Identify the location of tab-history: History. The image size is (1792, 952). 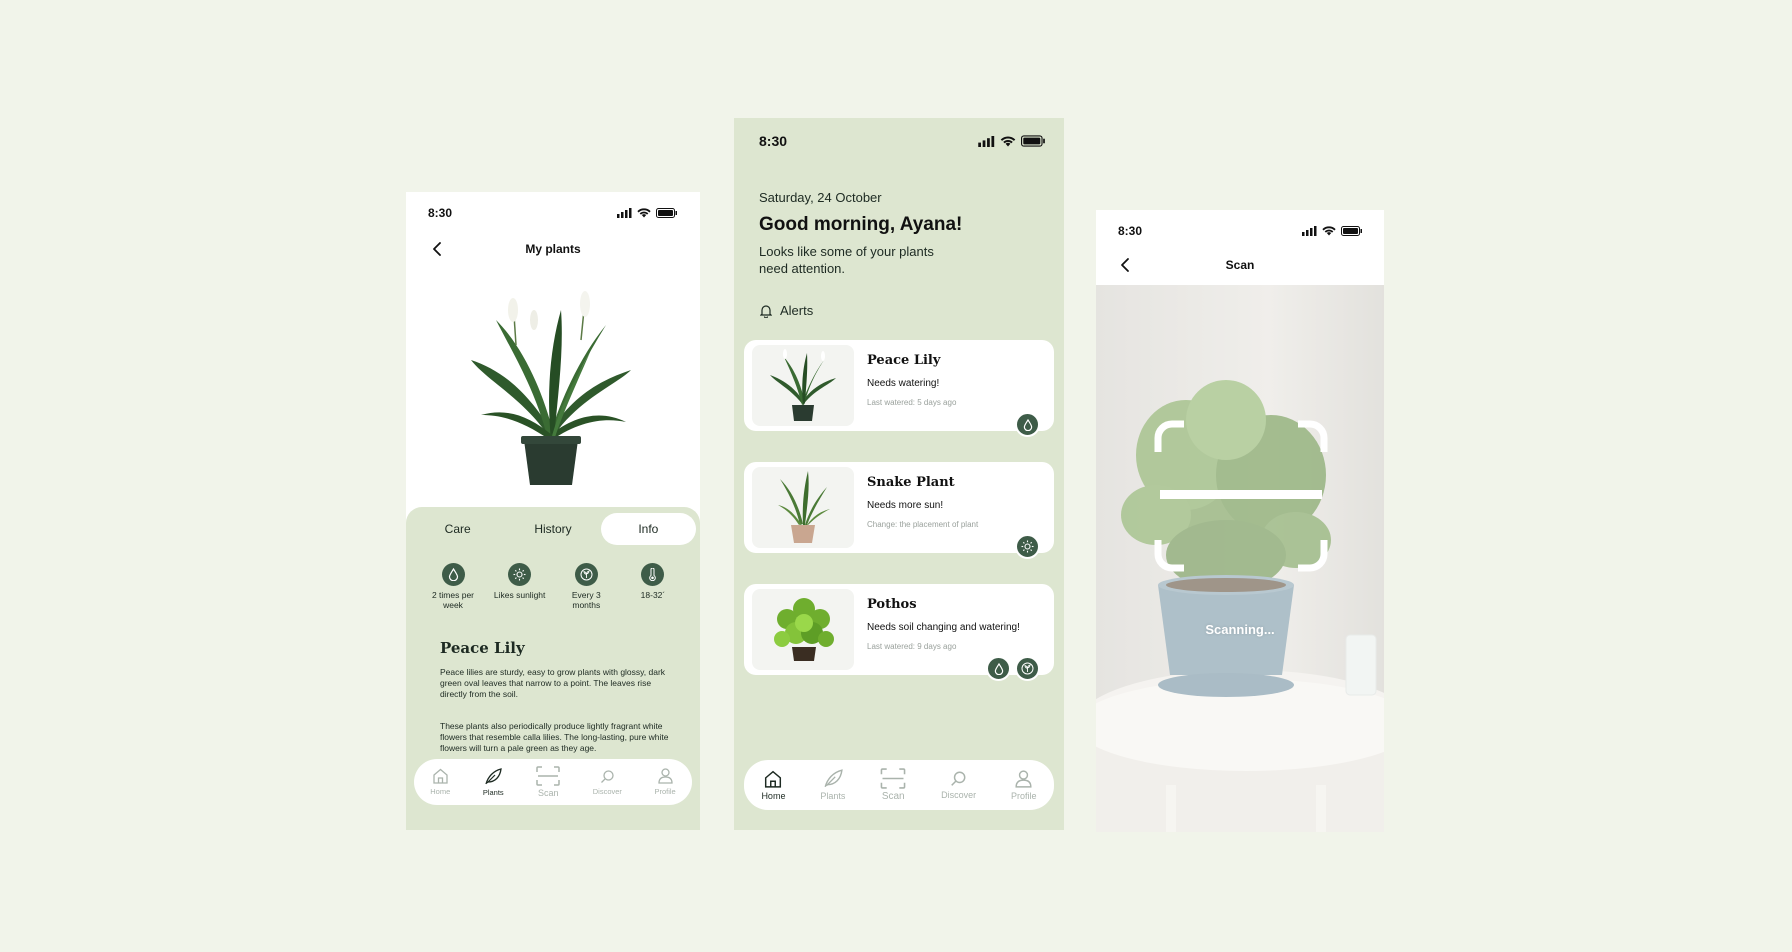
(552, 529).